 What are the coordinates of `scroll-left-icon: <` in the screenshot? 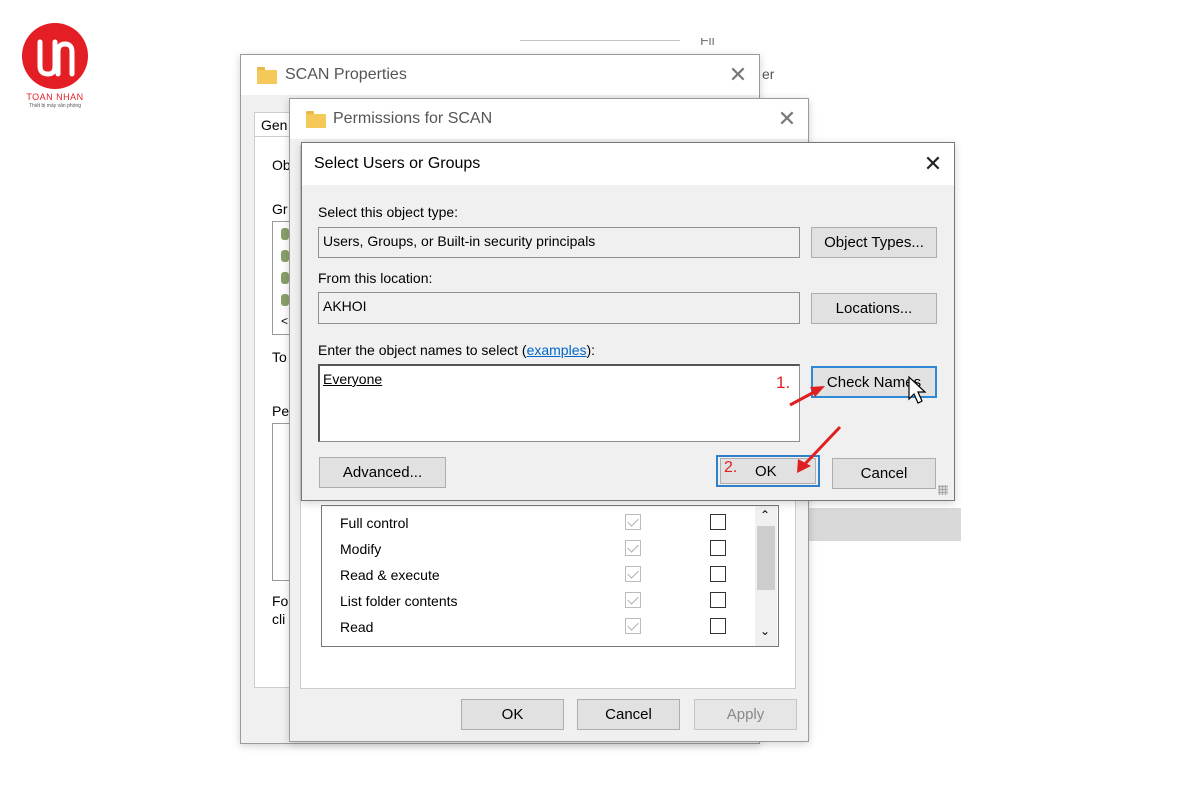 It's located at (284, 321).